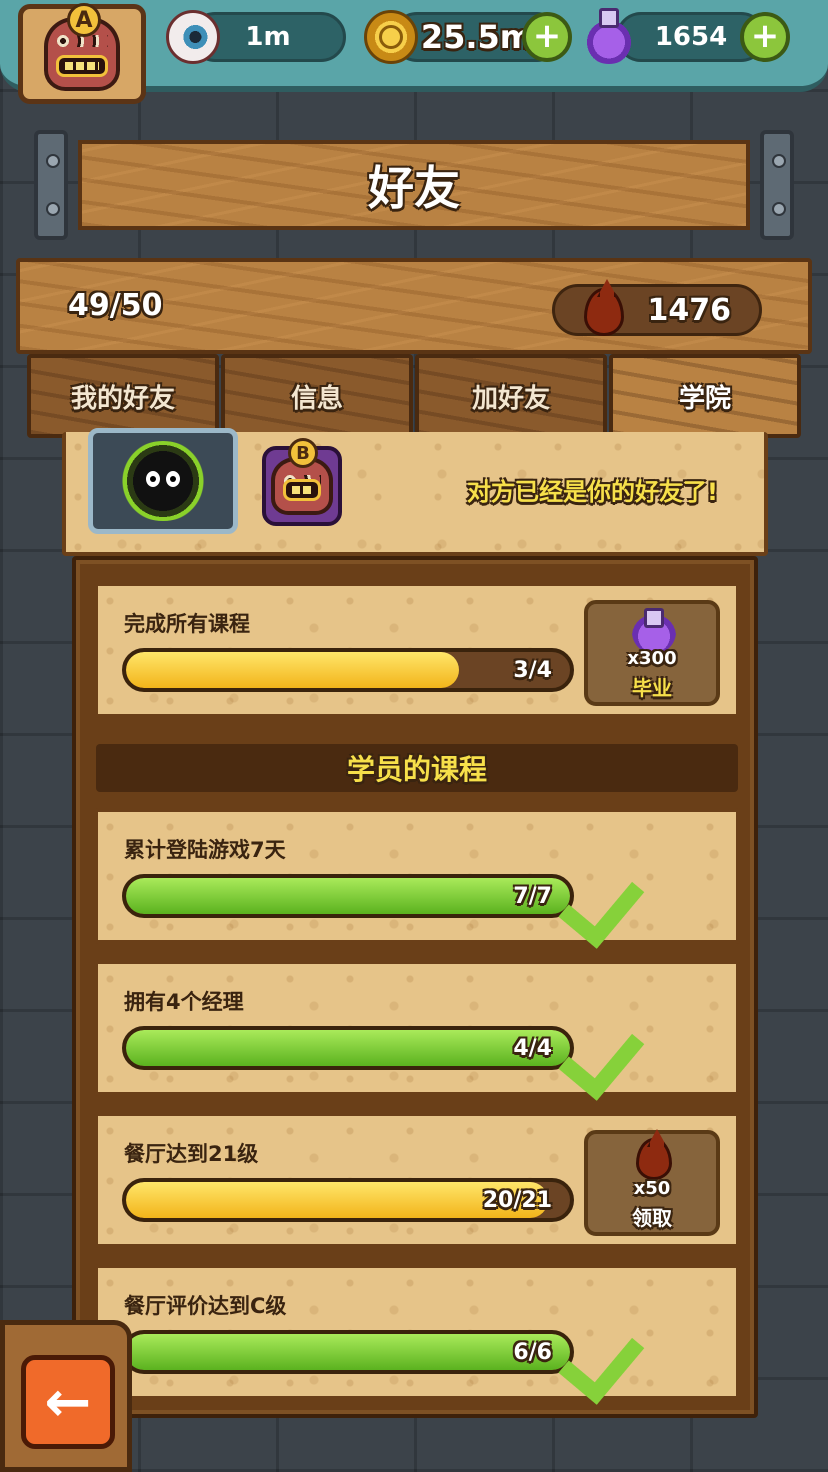 The width and height of the screenshot is (828, 1472). Describe the element at coordinates (532, 670) in the screenshot. I see `progress-label: 3/4` at that location.